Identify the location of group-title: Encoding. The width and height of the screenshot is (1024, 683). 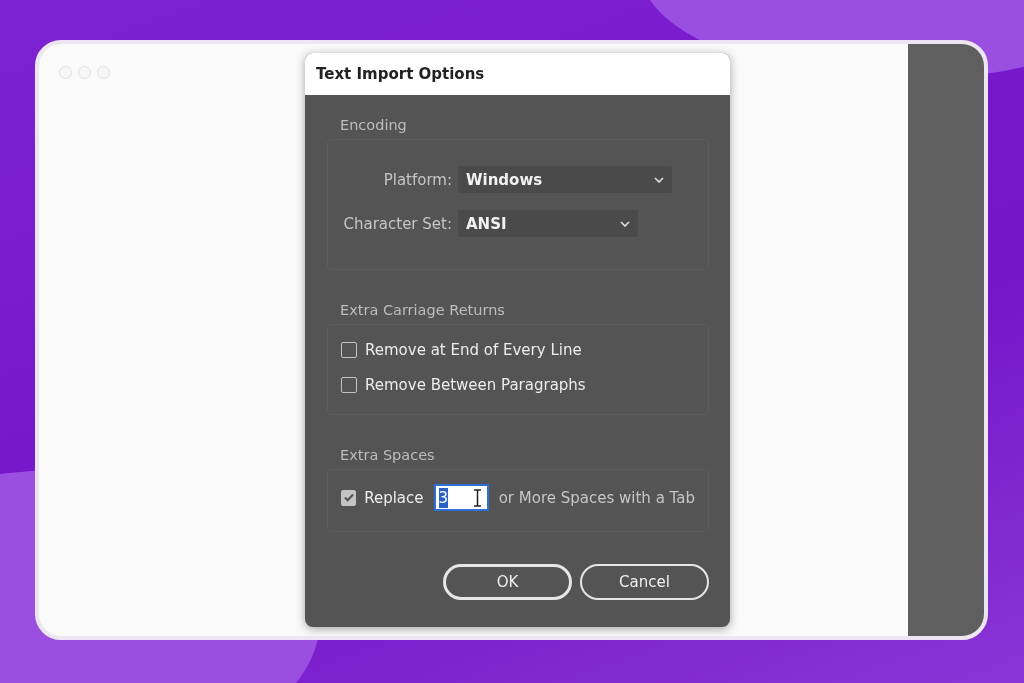
(374, 125).